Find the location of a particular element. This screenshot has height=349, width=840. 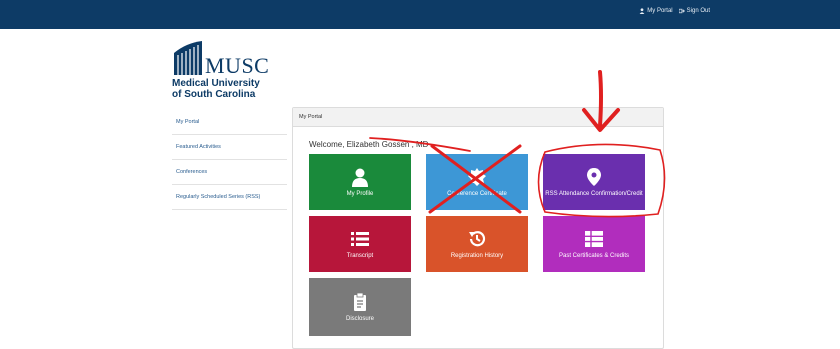

rss-attendance-tile: RSS Attendance Confirmation/Credit is located at coordinates (594, 182).